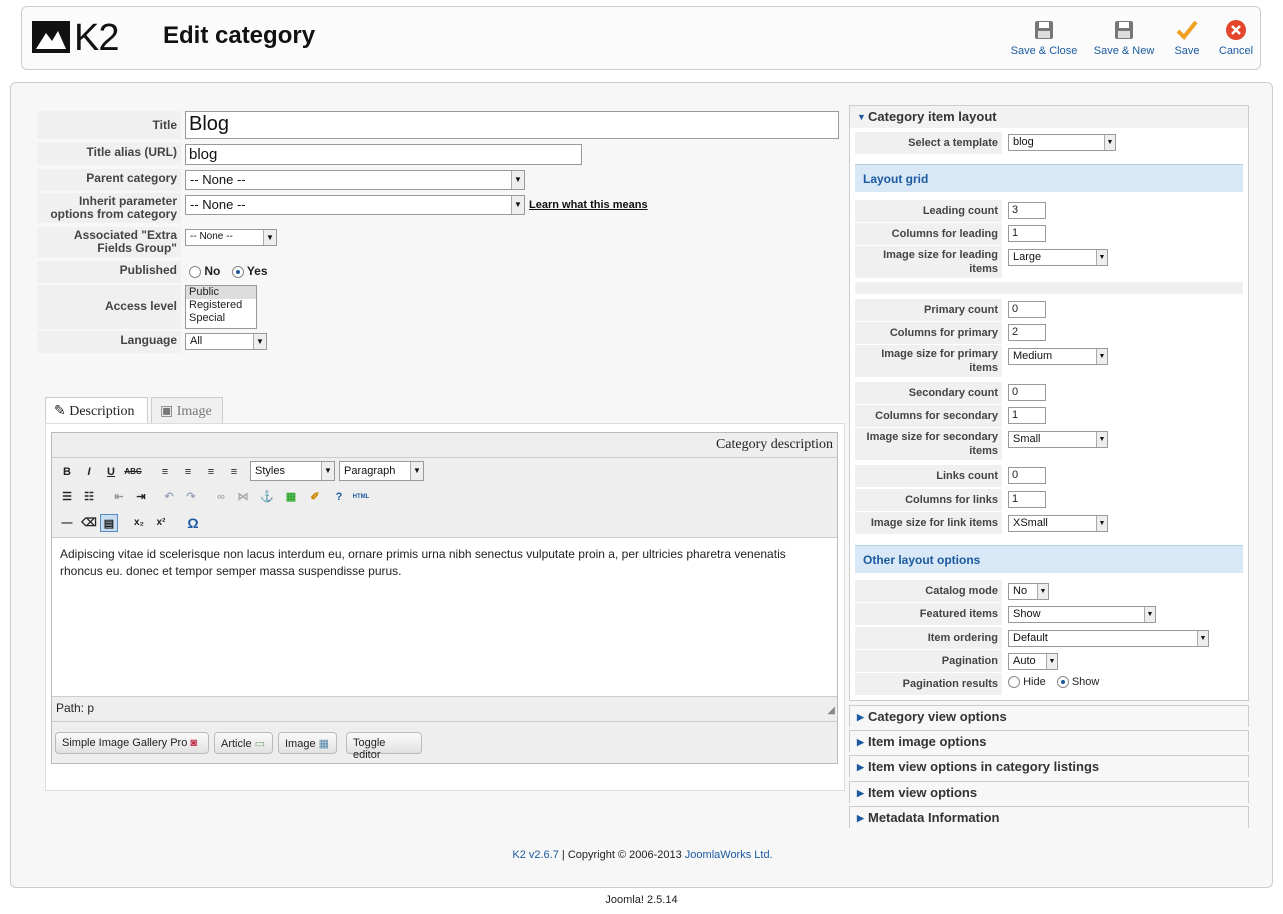  I want to click on image-secondary-select: Small ▼, so click(1058, 439).